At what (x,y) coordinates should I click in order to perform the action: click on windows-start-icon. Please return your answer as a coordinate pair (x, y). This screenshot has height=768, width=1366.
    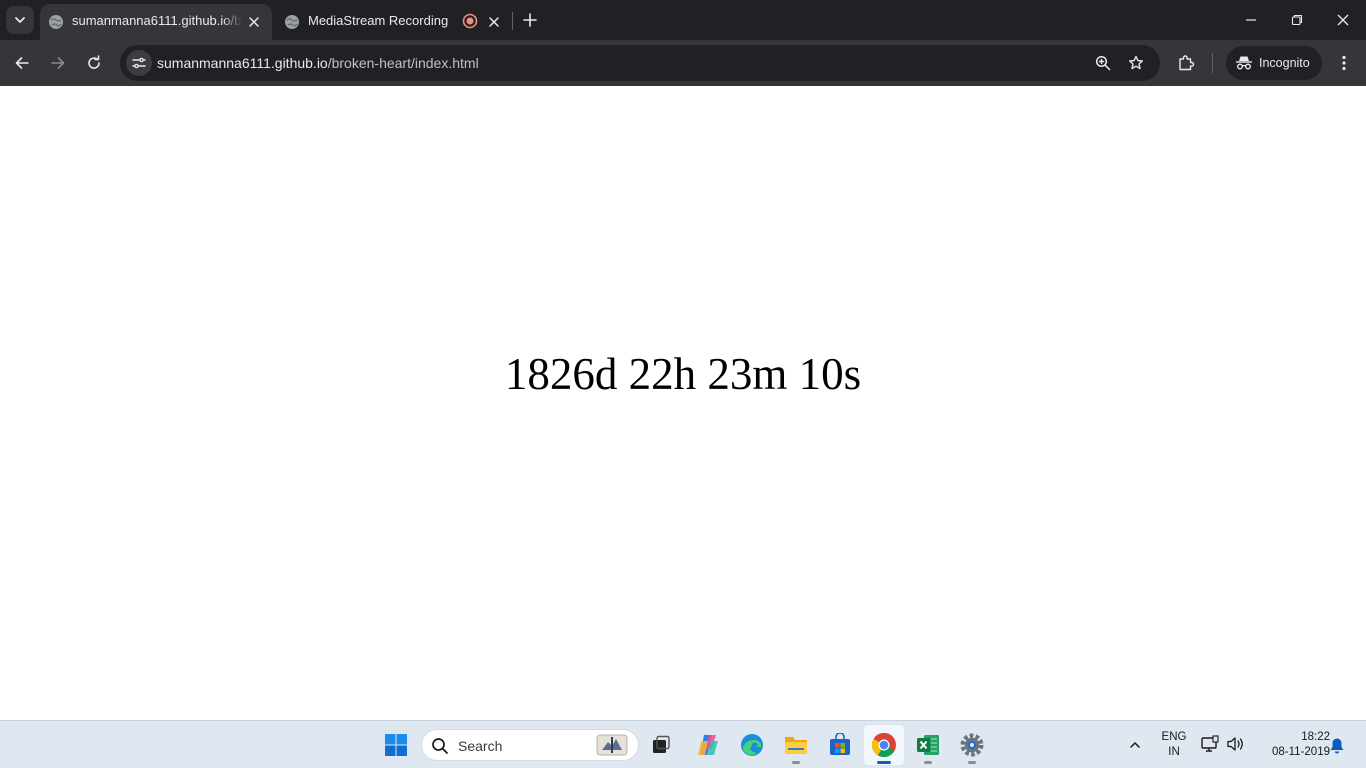
    Looking at the image, I should click on (396, 745).